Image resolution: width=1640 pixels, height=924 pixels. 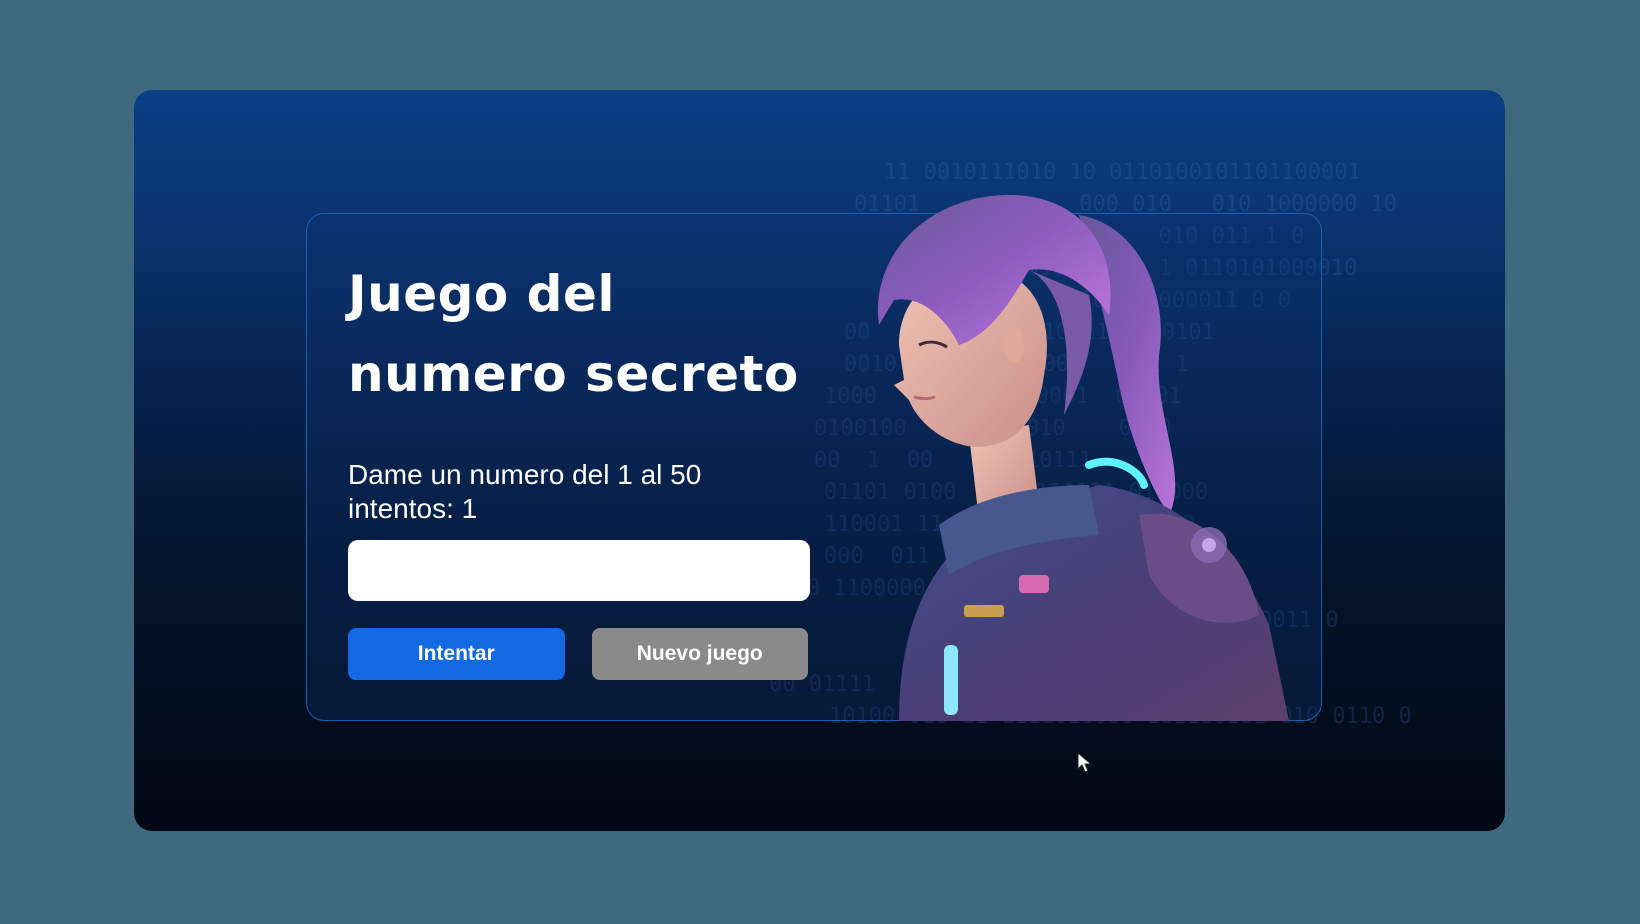 What do you see at coordinates (573, 374) in the screenshot?
I see `title-line-2: numero secreto` at bounding box center [573, 374].